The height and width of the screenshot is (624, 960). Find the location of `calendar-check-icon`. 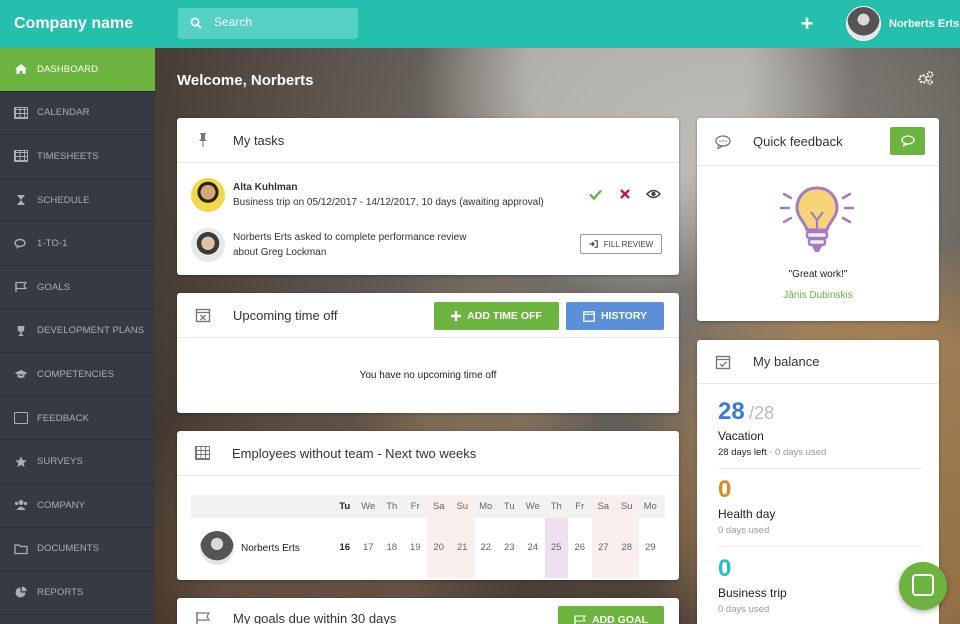

calendar-check-icon is located at coordinates (723, 362).